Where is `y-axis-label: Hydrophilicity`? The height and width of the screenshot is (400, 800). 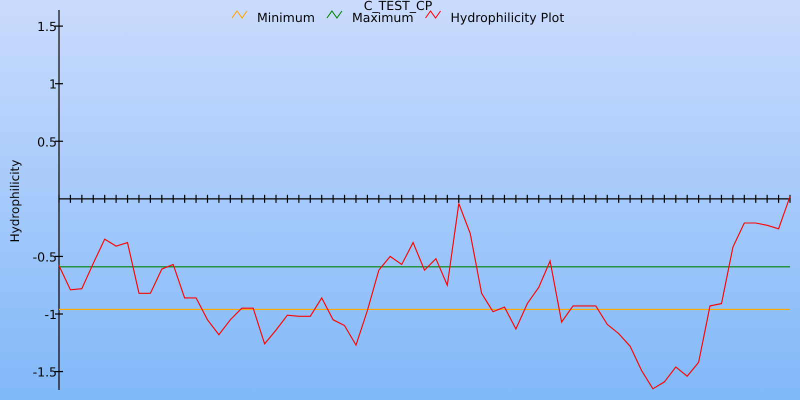 y-axis-label: Hydrophilicity is located at coordinates (15, 201).